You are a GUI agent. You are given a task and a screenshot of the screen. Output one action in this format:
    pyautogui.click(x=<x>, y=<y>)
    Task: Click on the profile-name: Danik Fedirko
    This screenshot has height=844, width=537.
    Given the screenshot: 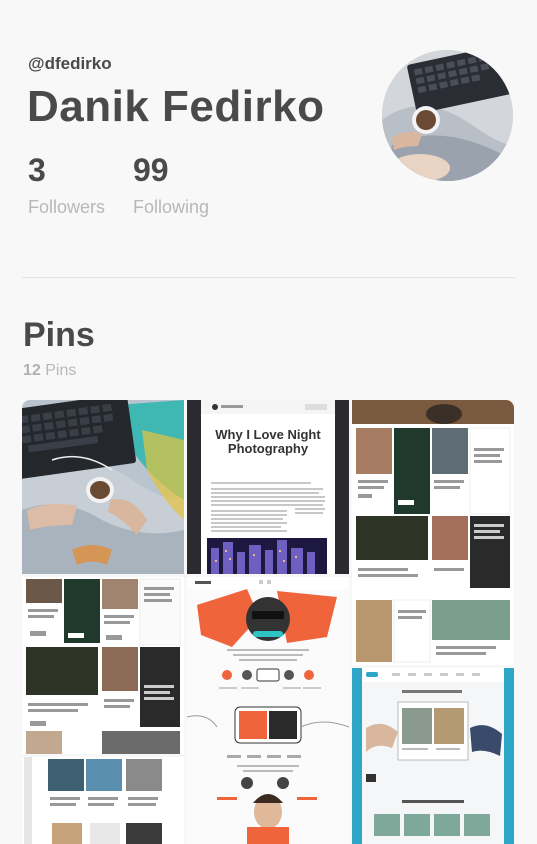 What is the action you would take?
    pyautogui.click(x=176, y=106)
    